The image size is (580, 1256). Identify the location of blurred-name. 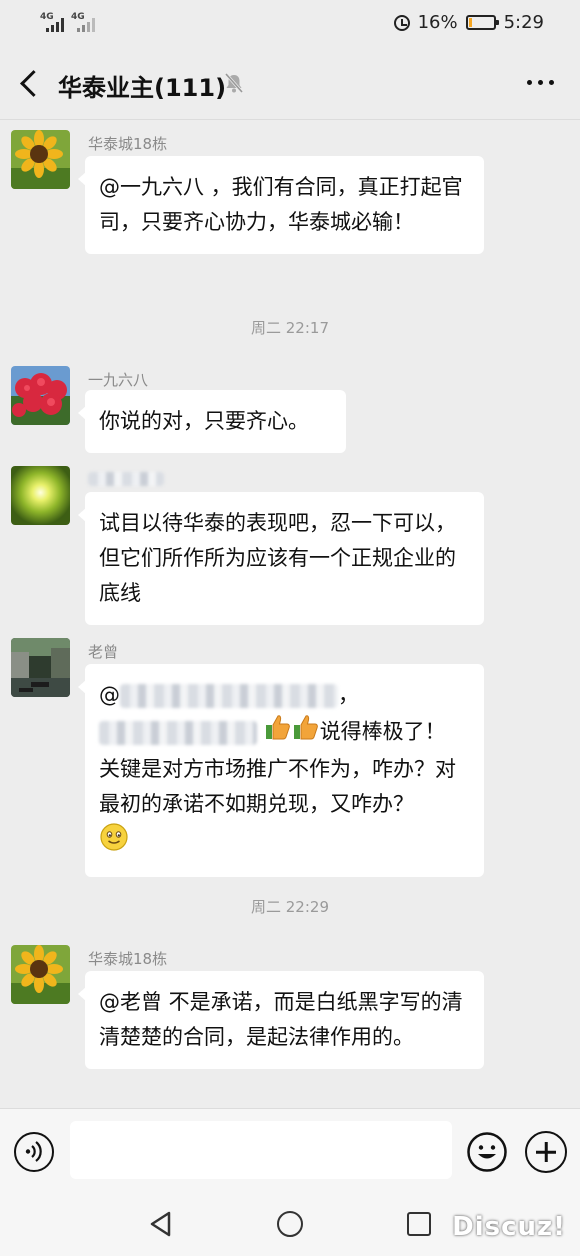
(126, 478).